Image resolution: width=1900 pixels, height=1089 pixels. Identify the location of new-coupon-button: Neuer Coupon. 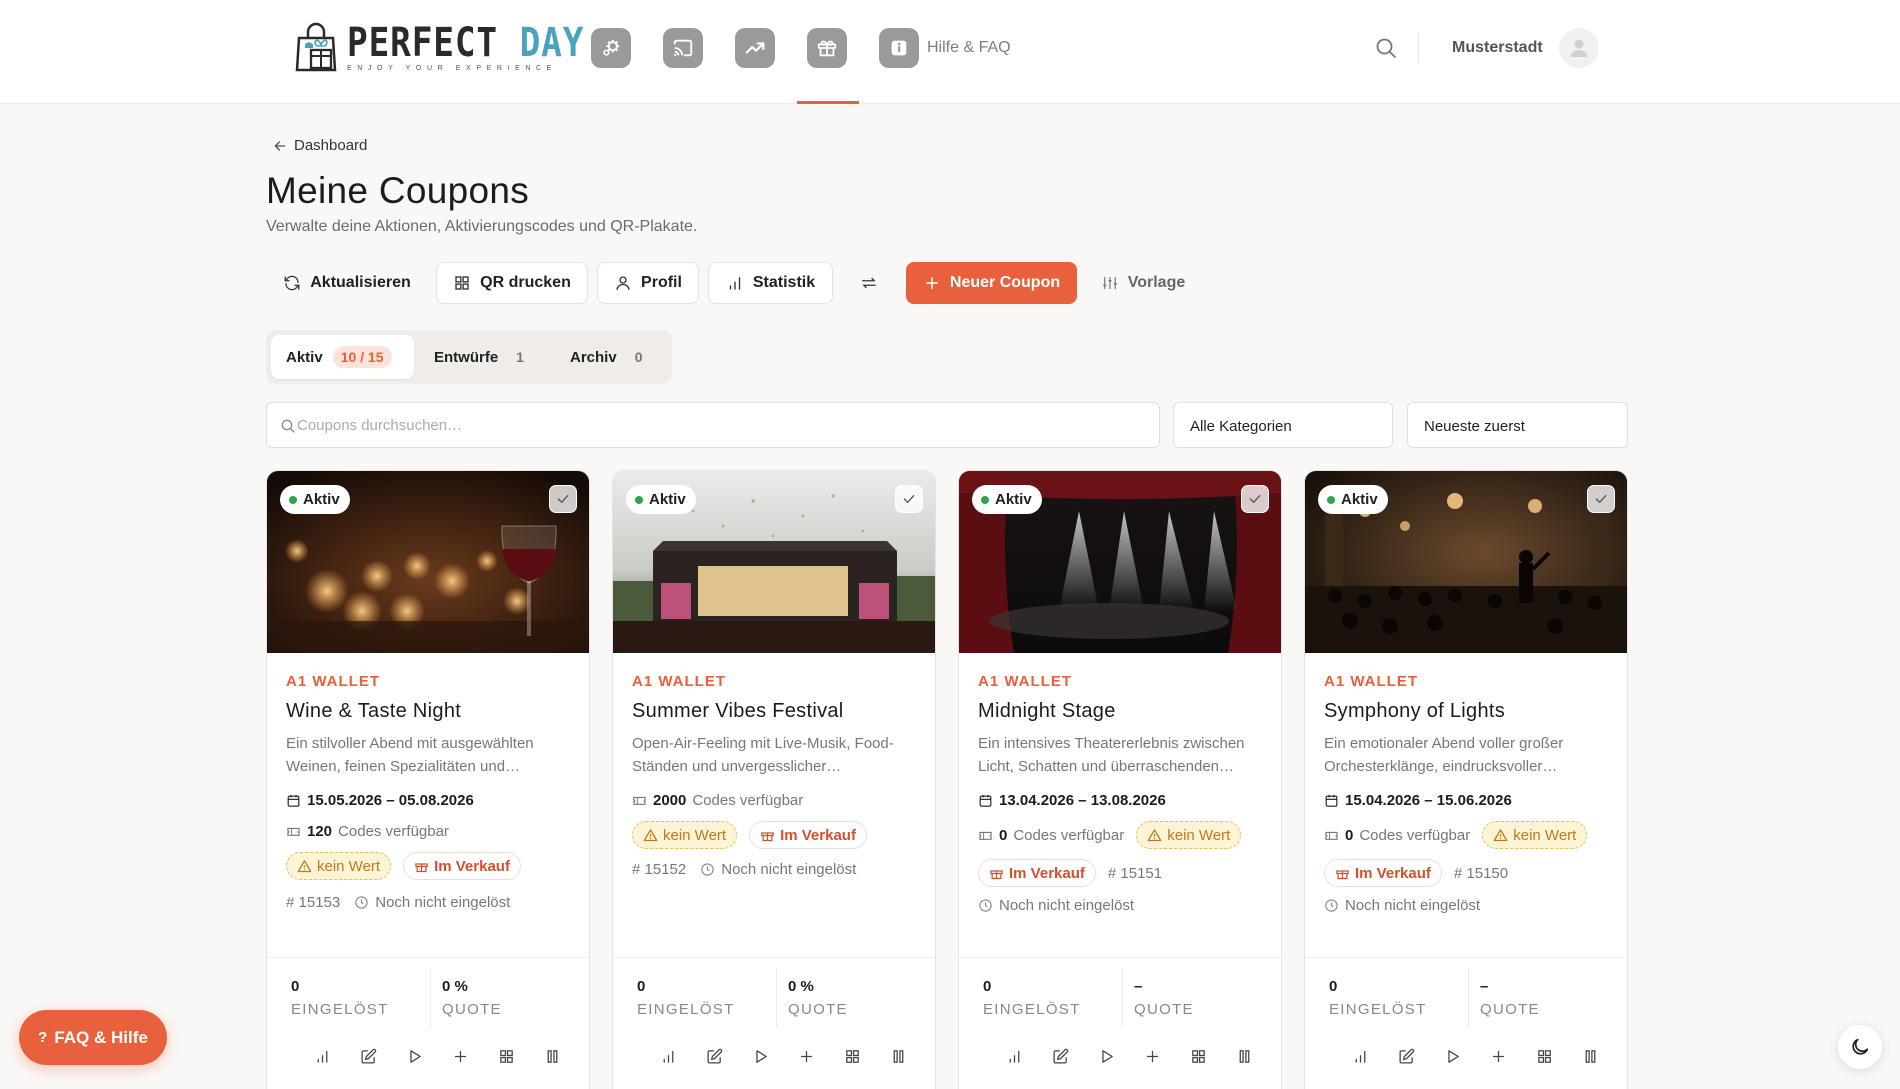
(991, 283).